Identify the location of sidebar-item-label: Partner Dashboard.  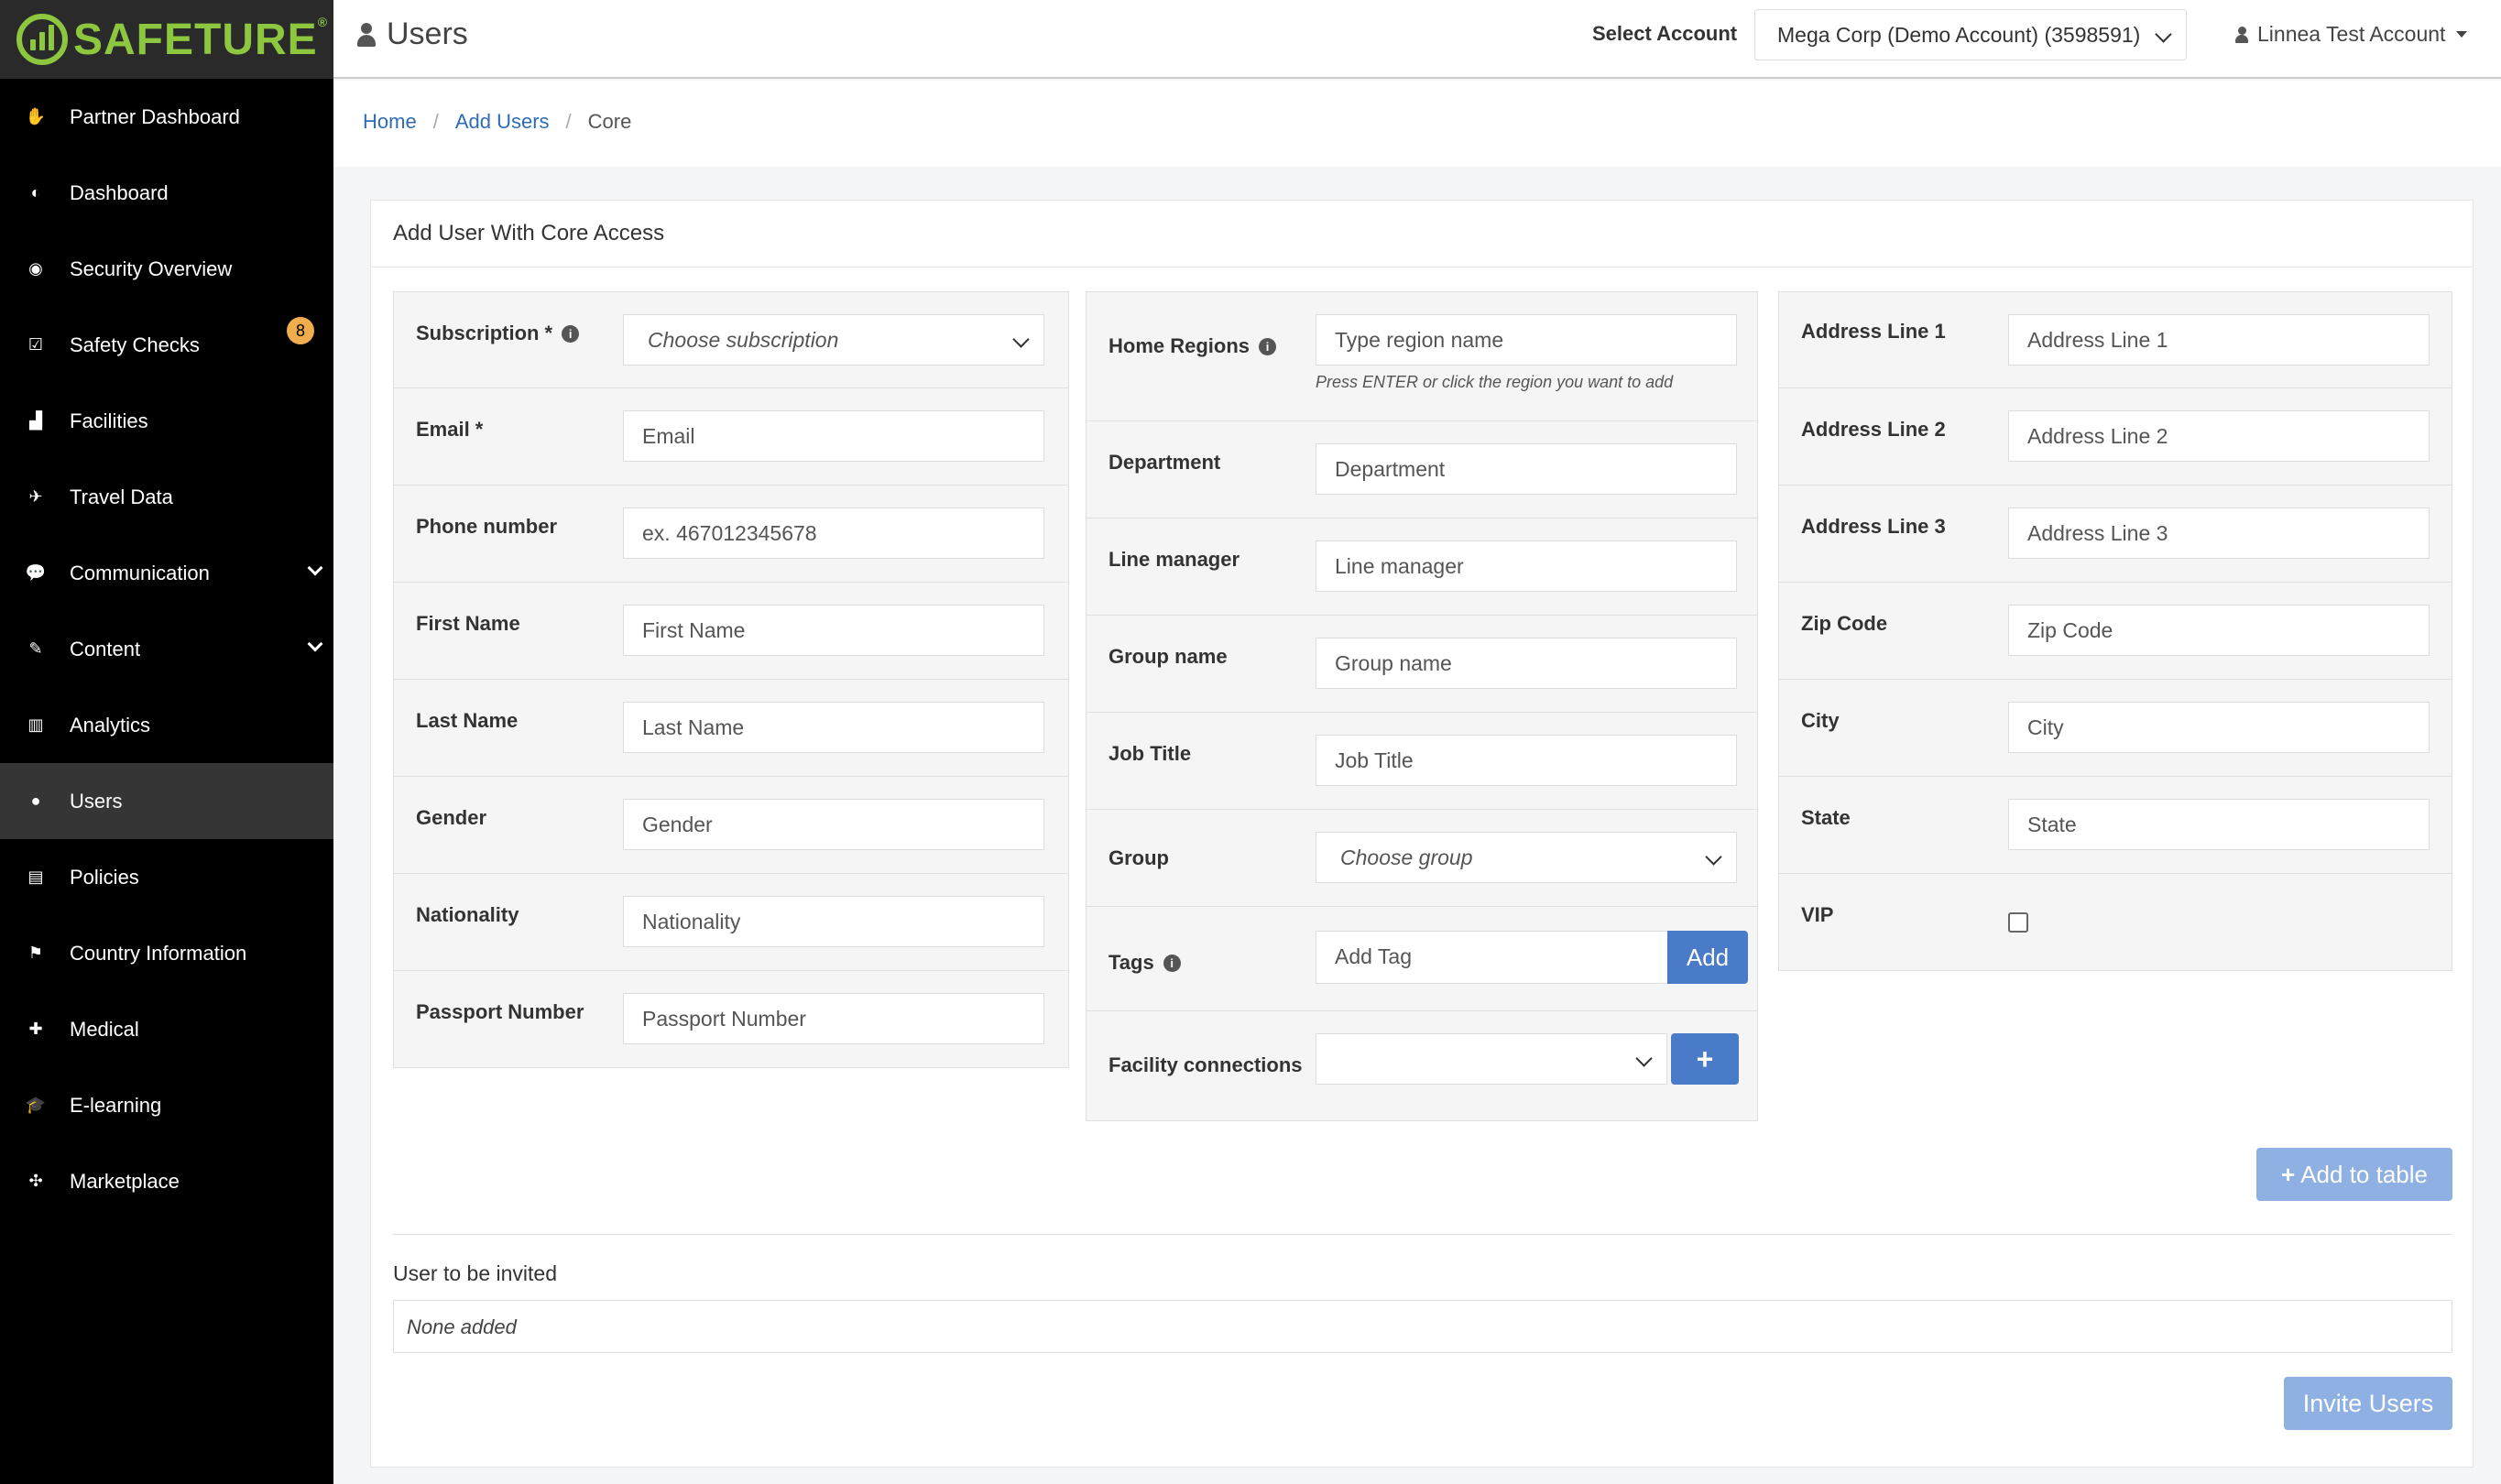
(155, 116).